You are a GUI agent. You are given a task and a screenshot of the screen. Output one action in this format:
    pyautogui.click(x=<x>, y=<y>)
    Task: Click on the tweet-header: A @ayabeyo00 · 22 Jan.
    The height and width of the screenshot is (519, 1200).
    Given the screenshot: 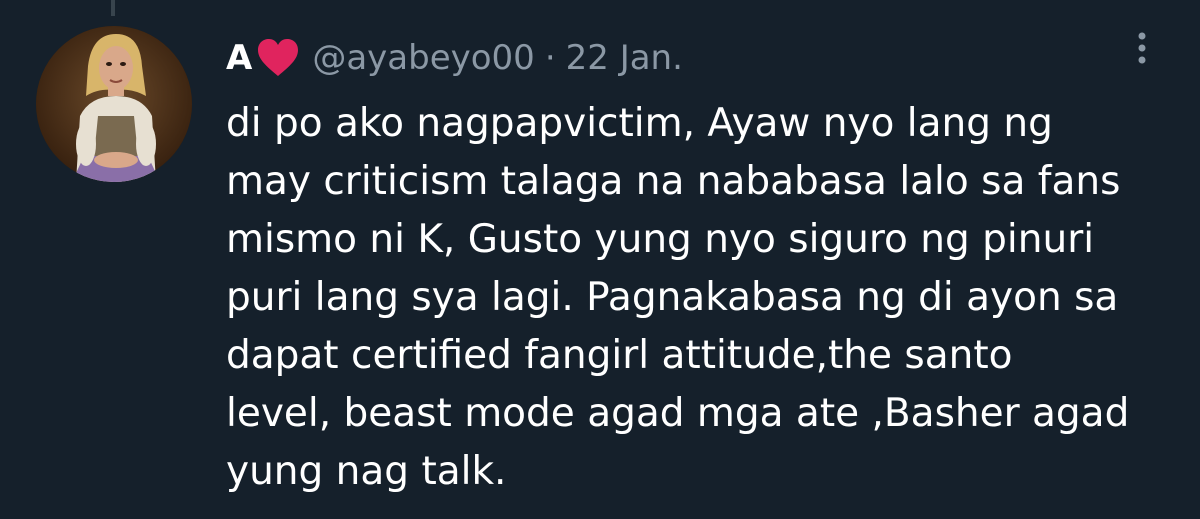 What is the action you would take?
    pyautogui.click(x=454, y=58)
    